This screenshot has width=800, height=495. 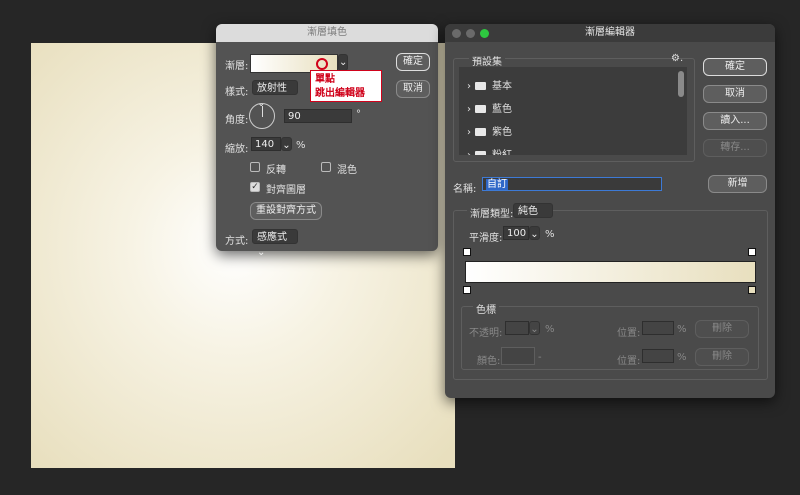 What do you see at coordinates (489, 84) in the screenshot?
I see `preset-folder-basic: › 基本` at bounding box center [489, 84].